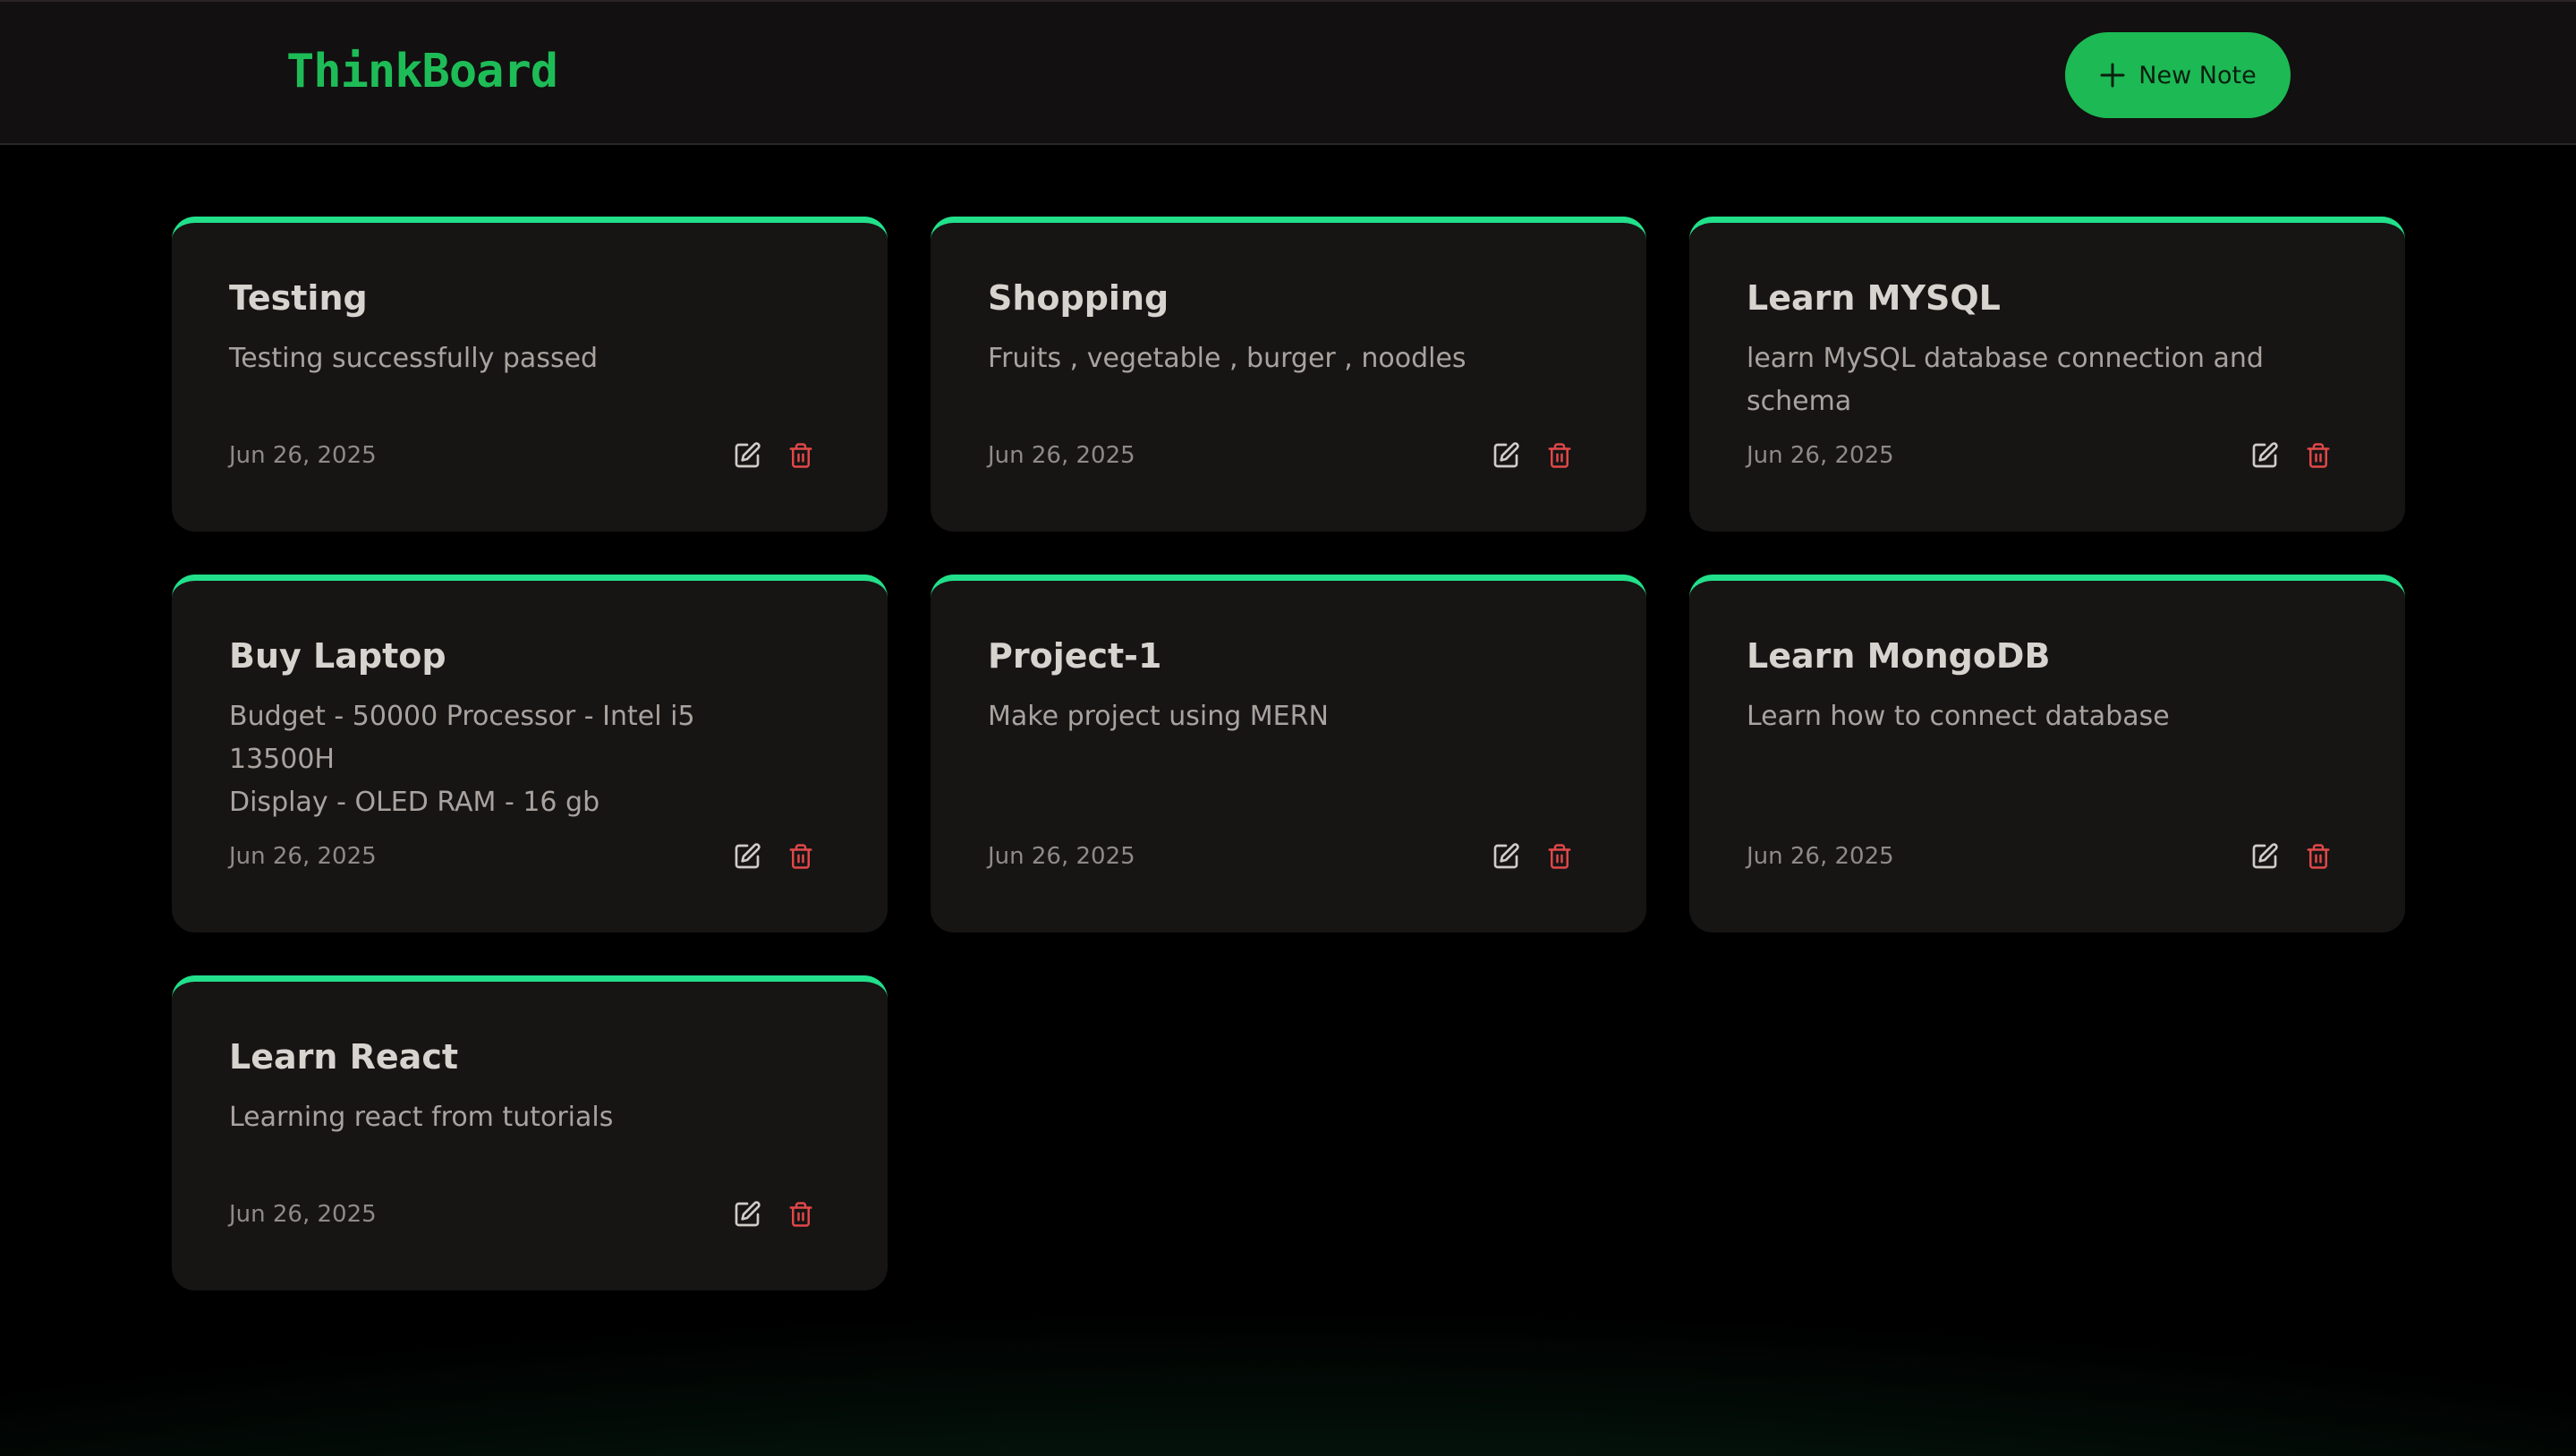 The width and height of the screenshot is (2576, 1456). What do you see at coordinates (337, 656) in the screenshot?
I see `note-title: Buy Laptop` at bounding box center [337, 656].